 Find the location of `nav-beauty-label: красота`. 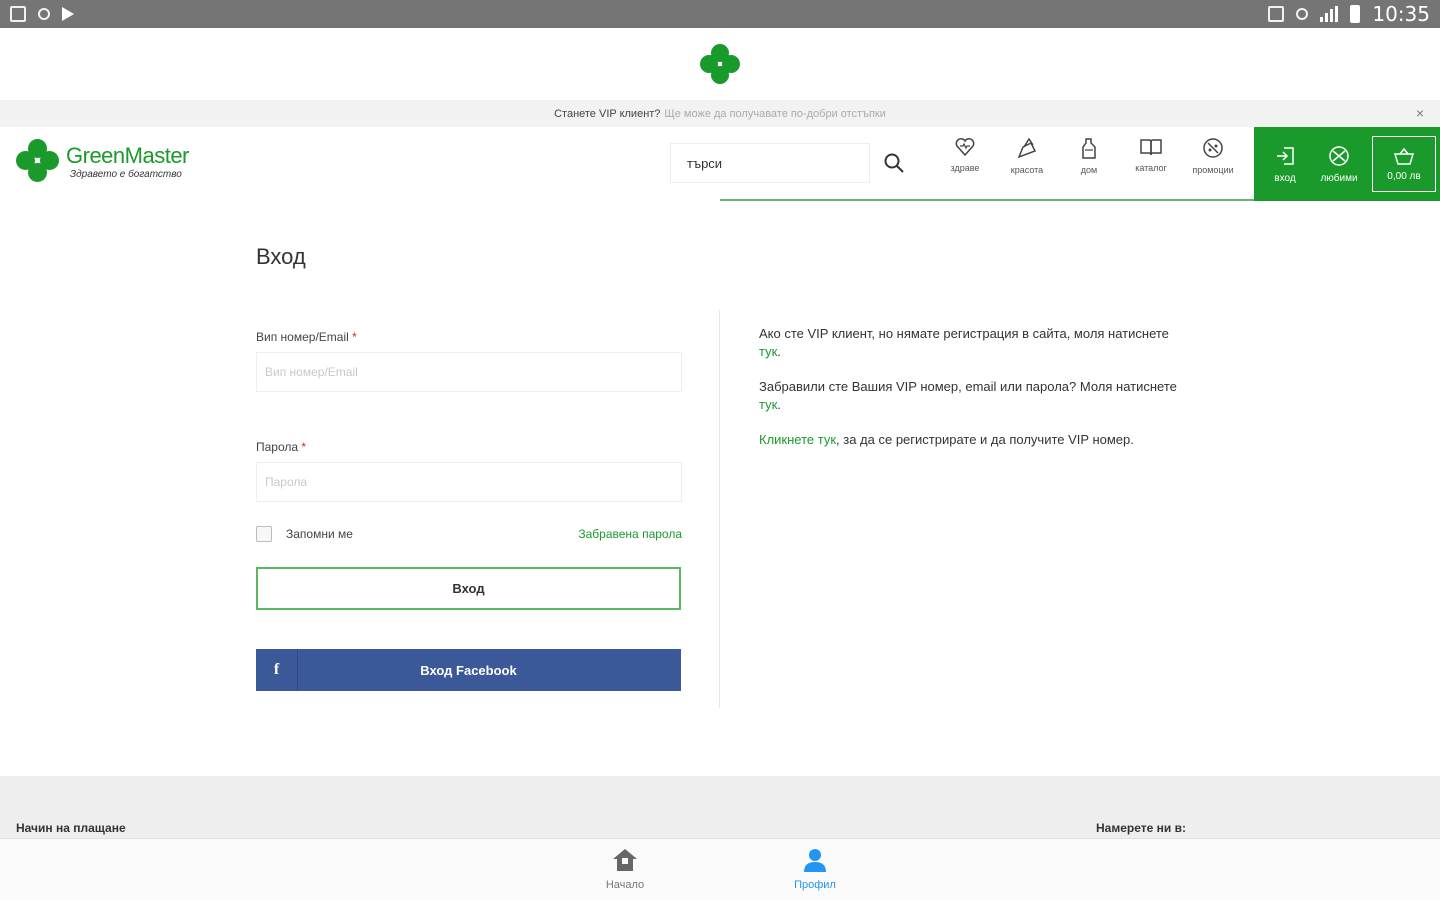

nav-beauty-label: красота is located at coordinates (1027, 170).